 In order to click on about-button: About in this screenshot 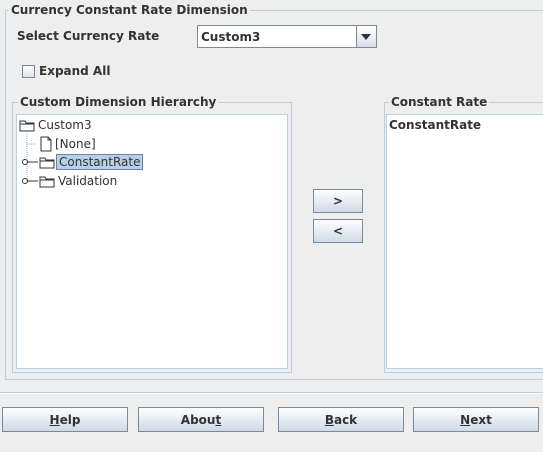, I will do `click(201, 419)`.